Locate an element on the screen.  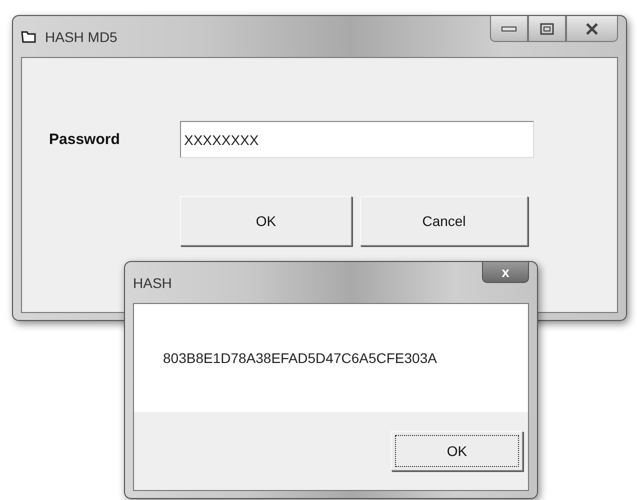
window-title: HASH MD5 is located at coordinates (81, 36).